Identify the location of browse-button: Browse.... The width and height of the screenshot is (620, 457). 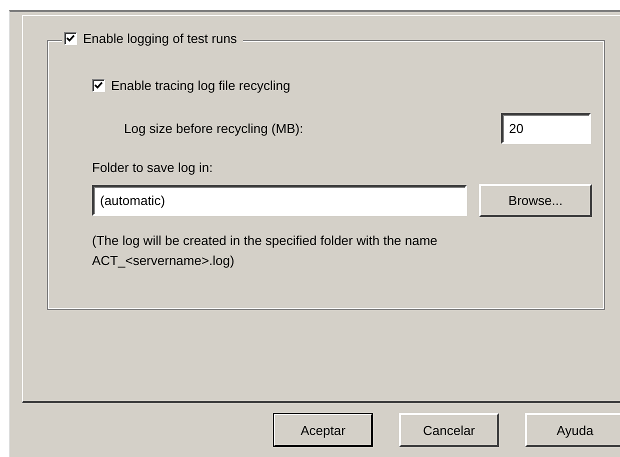
(535, 200).